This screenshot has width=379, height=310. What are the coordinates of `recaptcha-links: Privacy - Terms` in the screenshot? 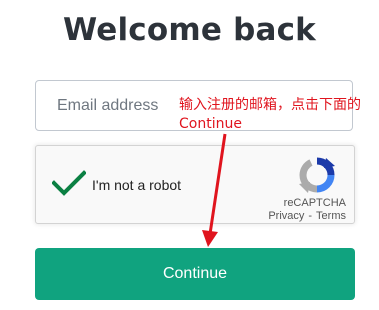 It's located at (307, 216).